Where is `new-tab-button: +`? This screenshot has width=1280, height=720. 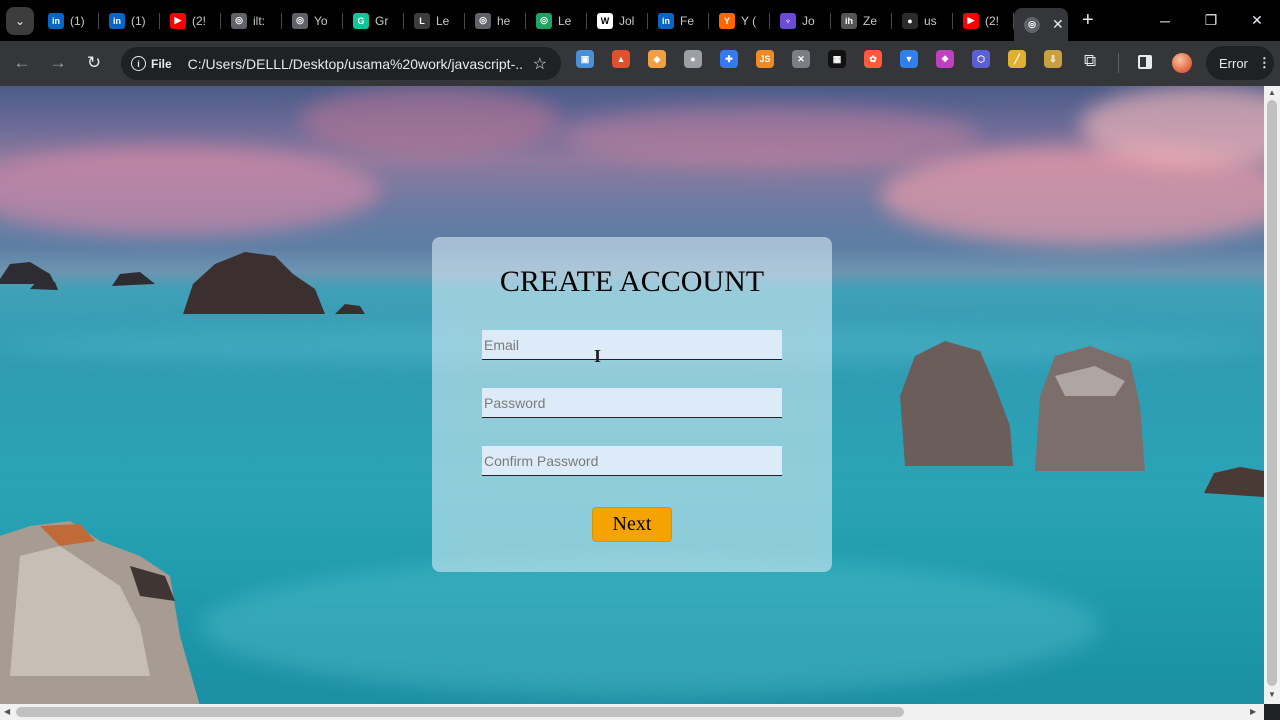 new-tab-button: + is located at coordinates (1092, 20).